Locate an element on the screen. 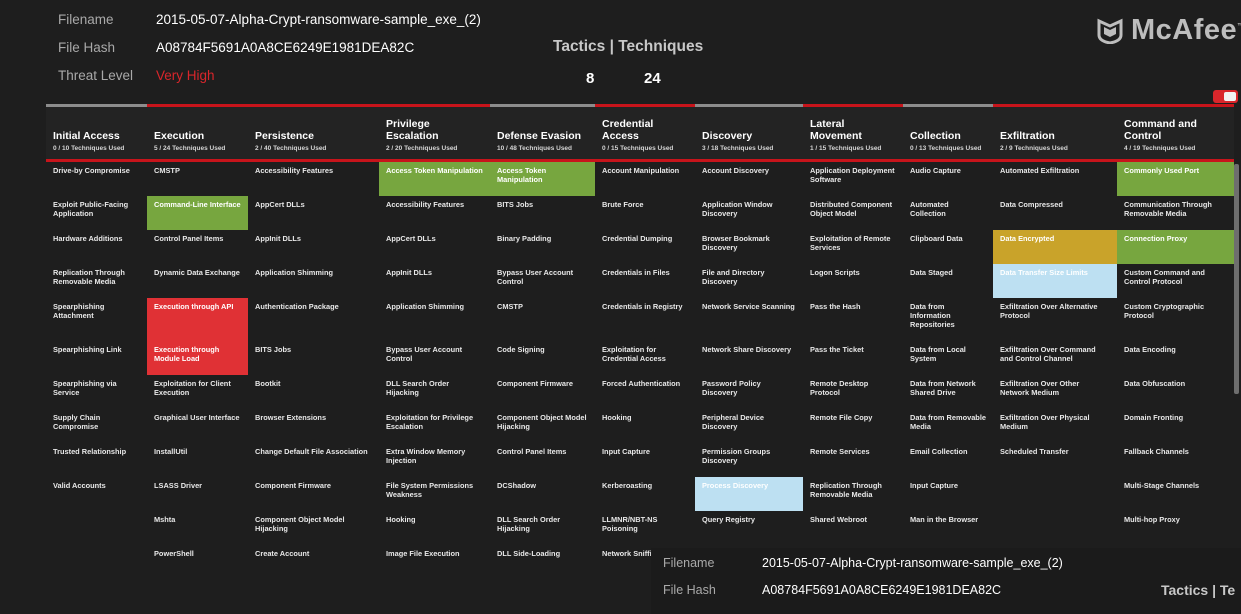  technique-cell: Authentication Package is located at coordinates (313, 319).